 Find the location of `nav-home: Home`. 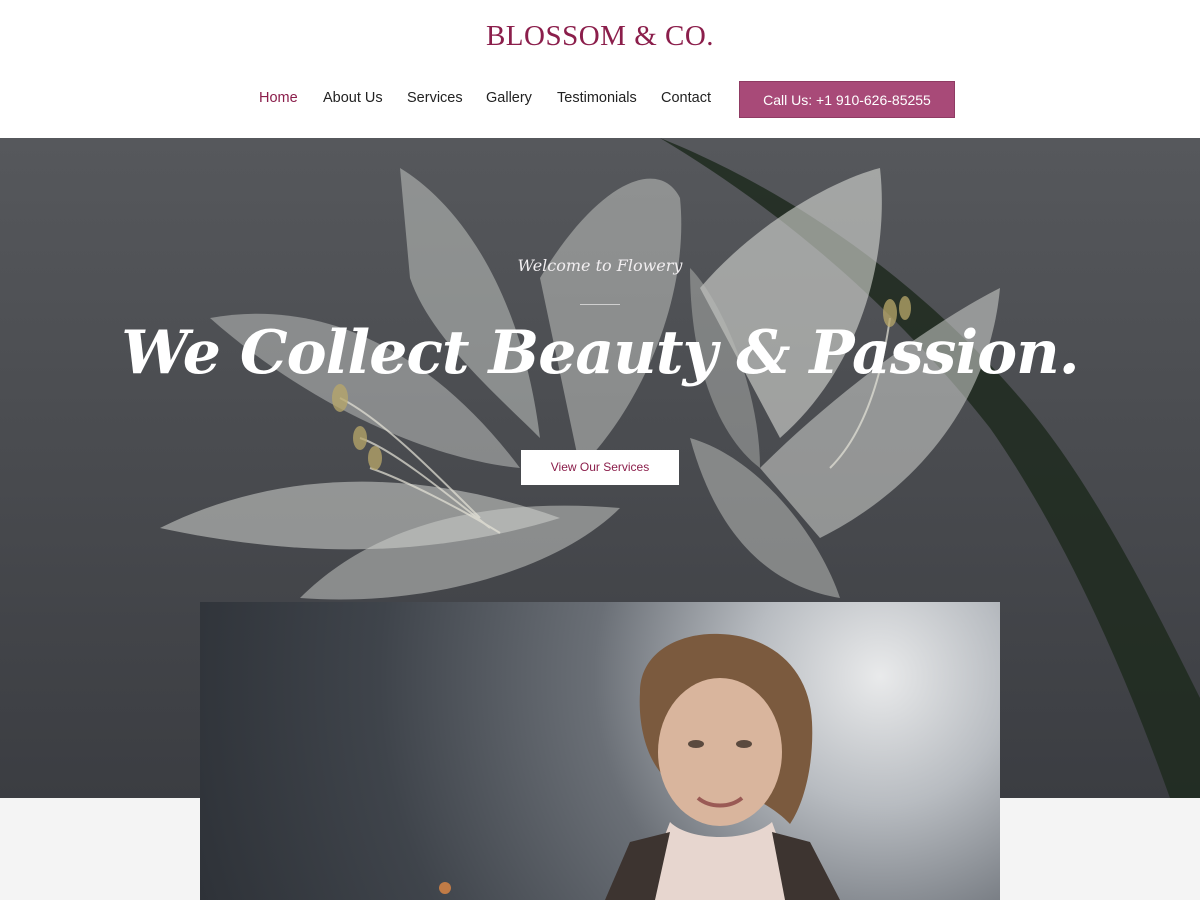

nav-home: Home is located at coordinates (278, 98).